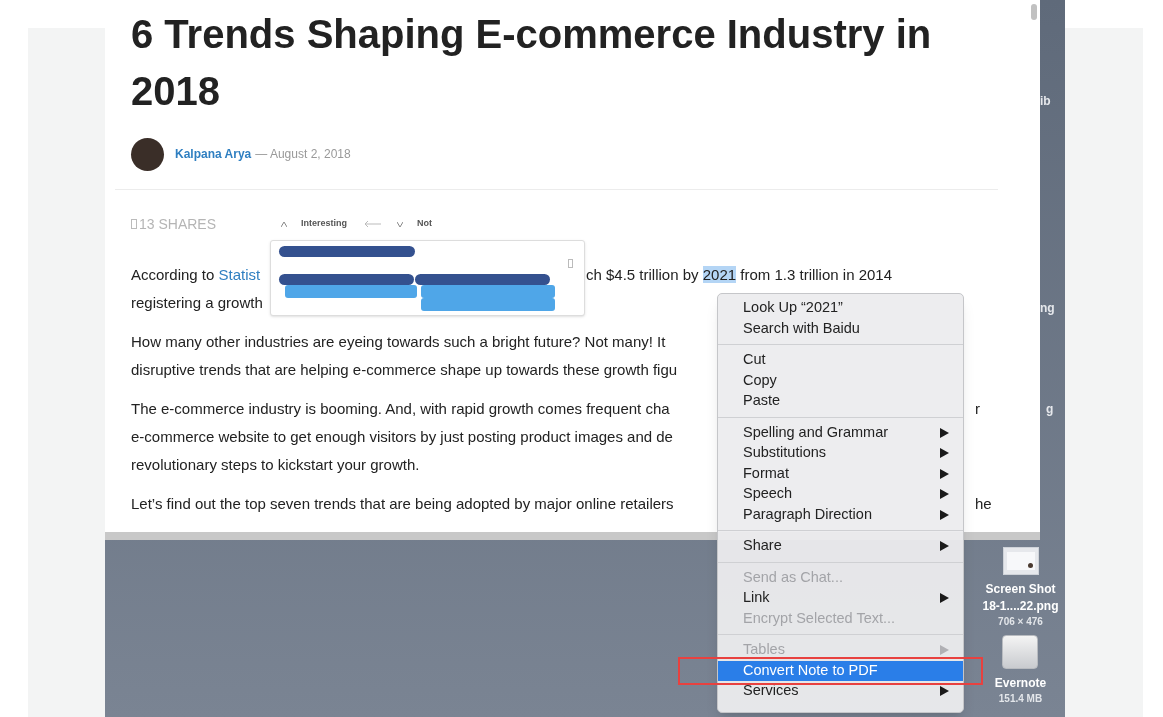 The image size is (1163, 717). Describe the element at coordinates (1020, 561) in the screenshot. I see `image-file-icon` at that location.